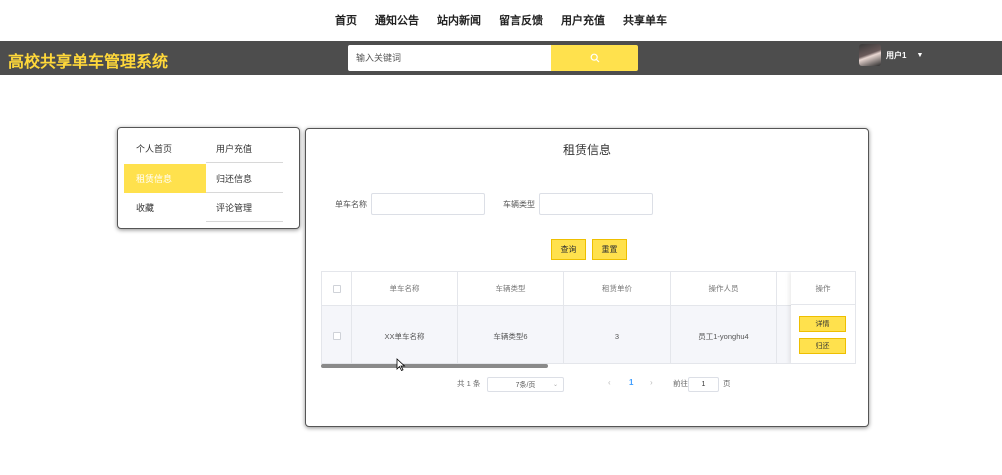 This screenshot has width=1002, height=475. Describe the element at coordinates (397, 20) in the screenshot. I see `nav-notice: 通知公告` at that location.